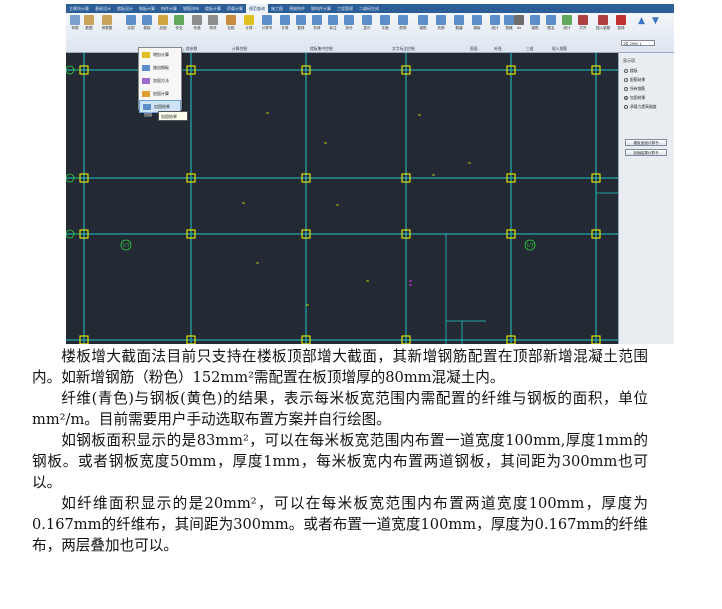 This screenshot has height=609, width=722. What do you see at coordinates (213, 30) in the screenshot?
I see `ribbon-button: 修改` at bounding box center [213, 30].